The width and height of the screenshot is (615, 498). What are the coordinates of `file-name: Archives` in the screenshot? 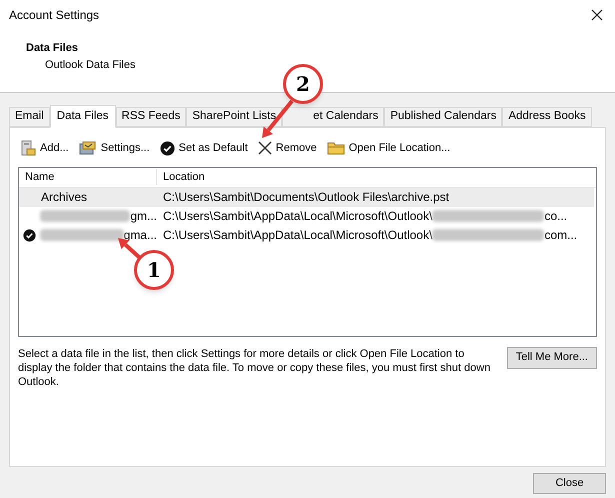 It's located at (64, 197).